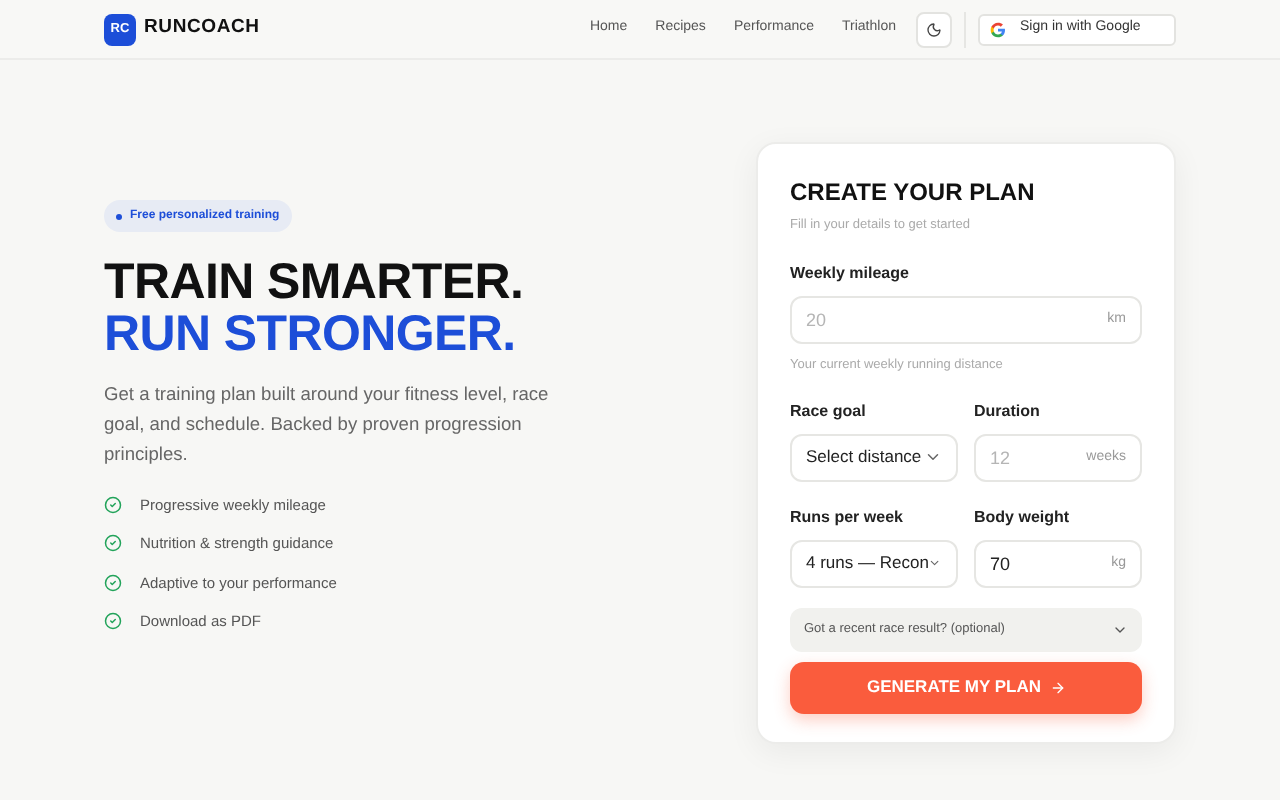 The height and width of the screenshot is (800, 1280). What do you see at coordinates (202, 29) in the screenshot?
I see `brand-name: RUNCOACH` at bounding box center [202, 29].